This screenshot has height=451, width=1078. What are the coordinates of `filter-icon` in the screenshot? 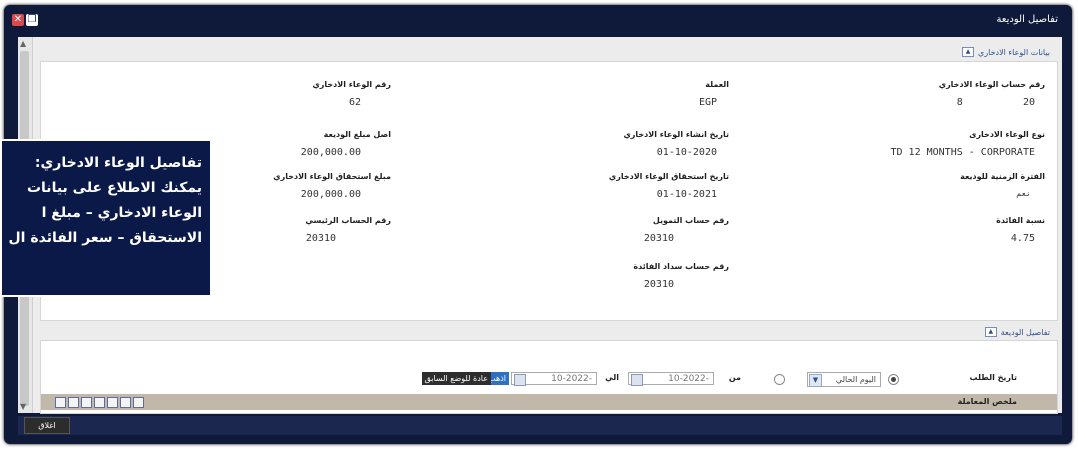 It's located at (112, 402).